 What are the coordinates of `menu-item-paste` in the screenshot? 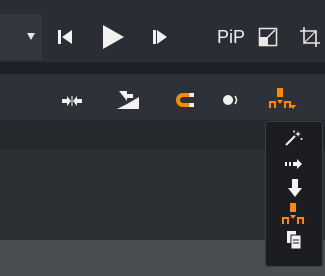 It's located at (295, 240).